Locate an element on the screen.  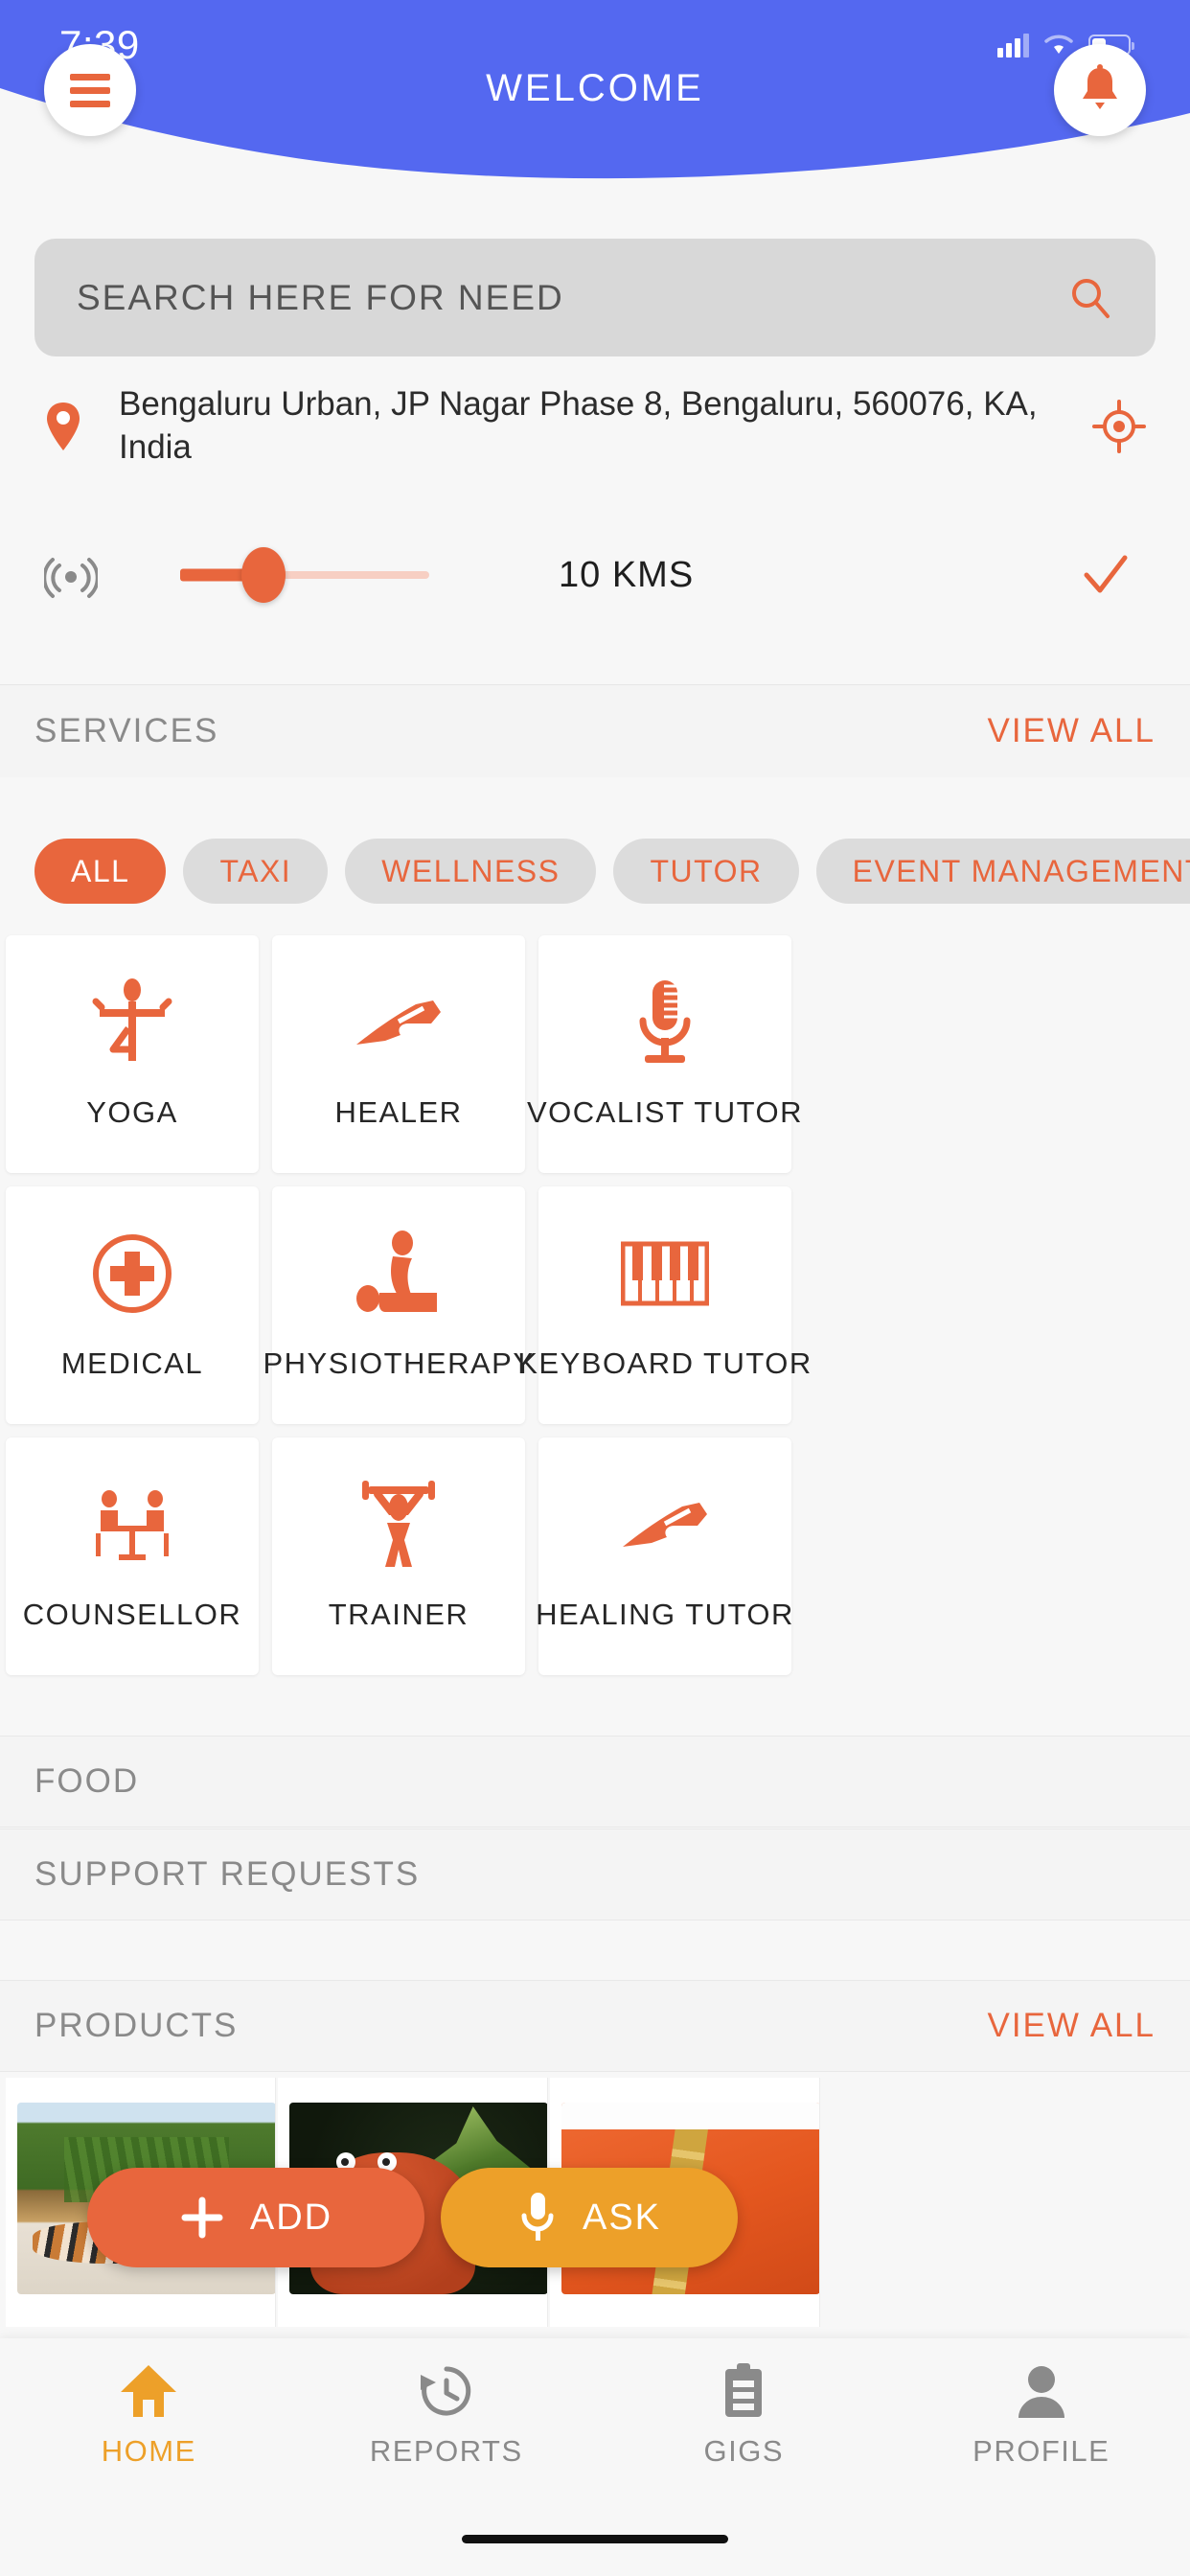
chip-taxi: TAXI is located at coordinates (256, 871).